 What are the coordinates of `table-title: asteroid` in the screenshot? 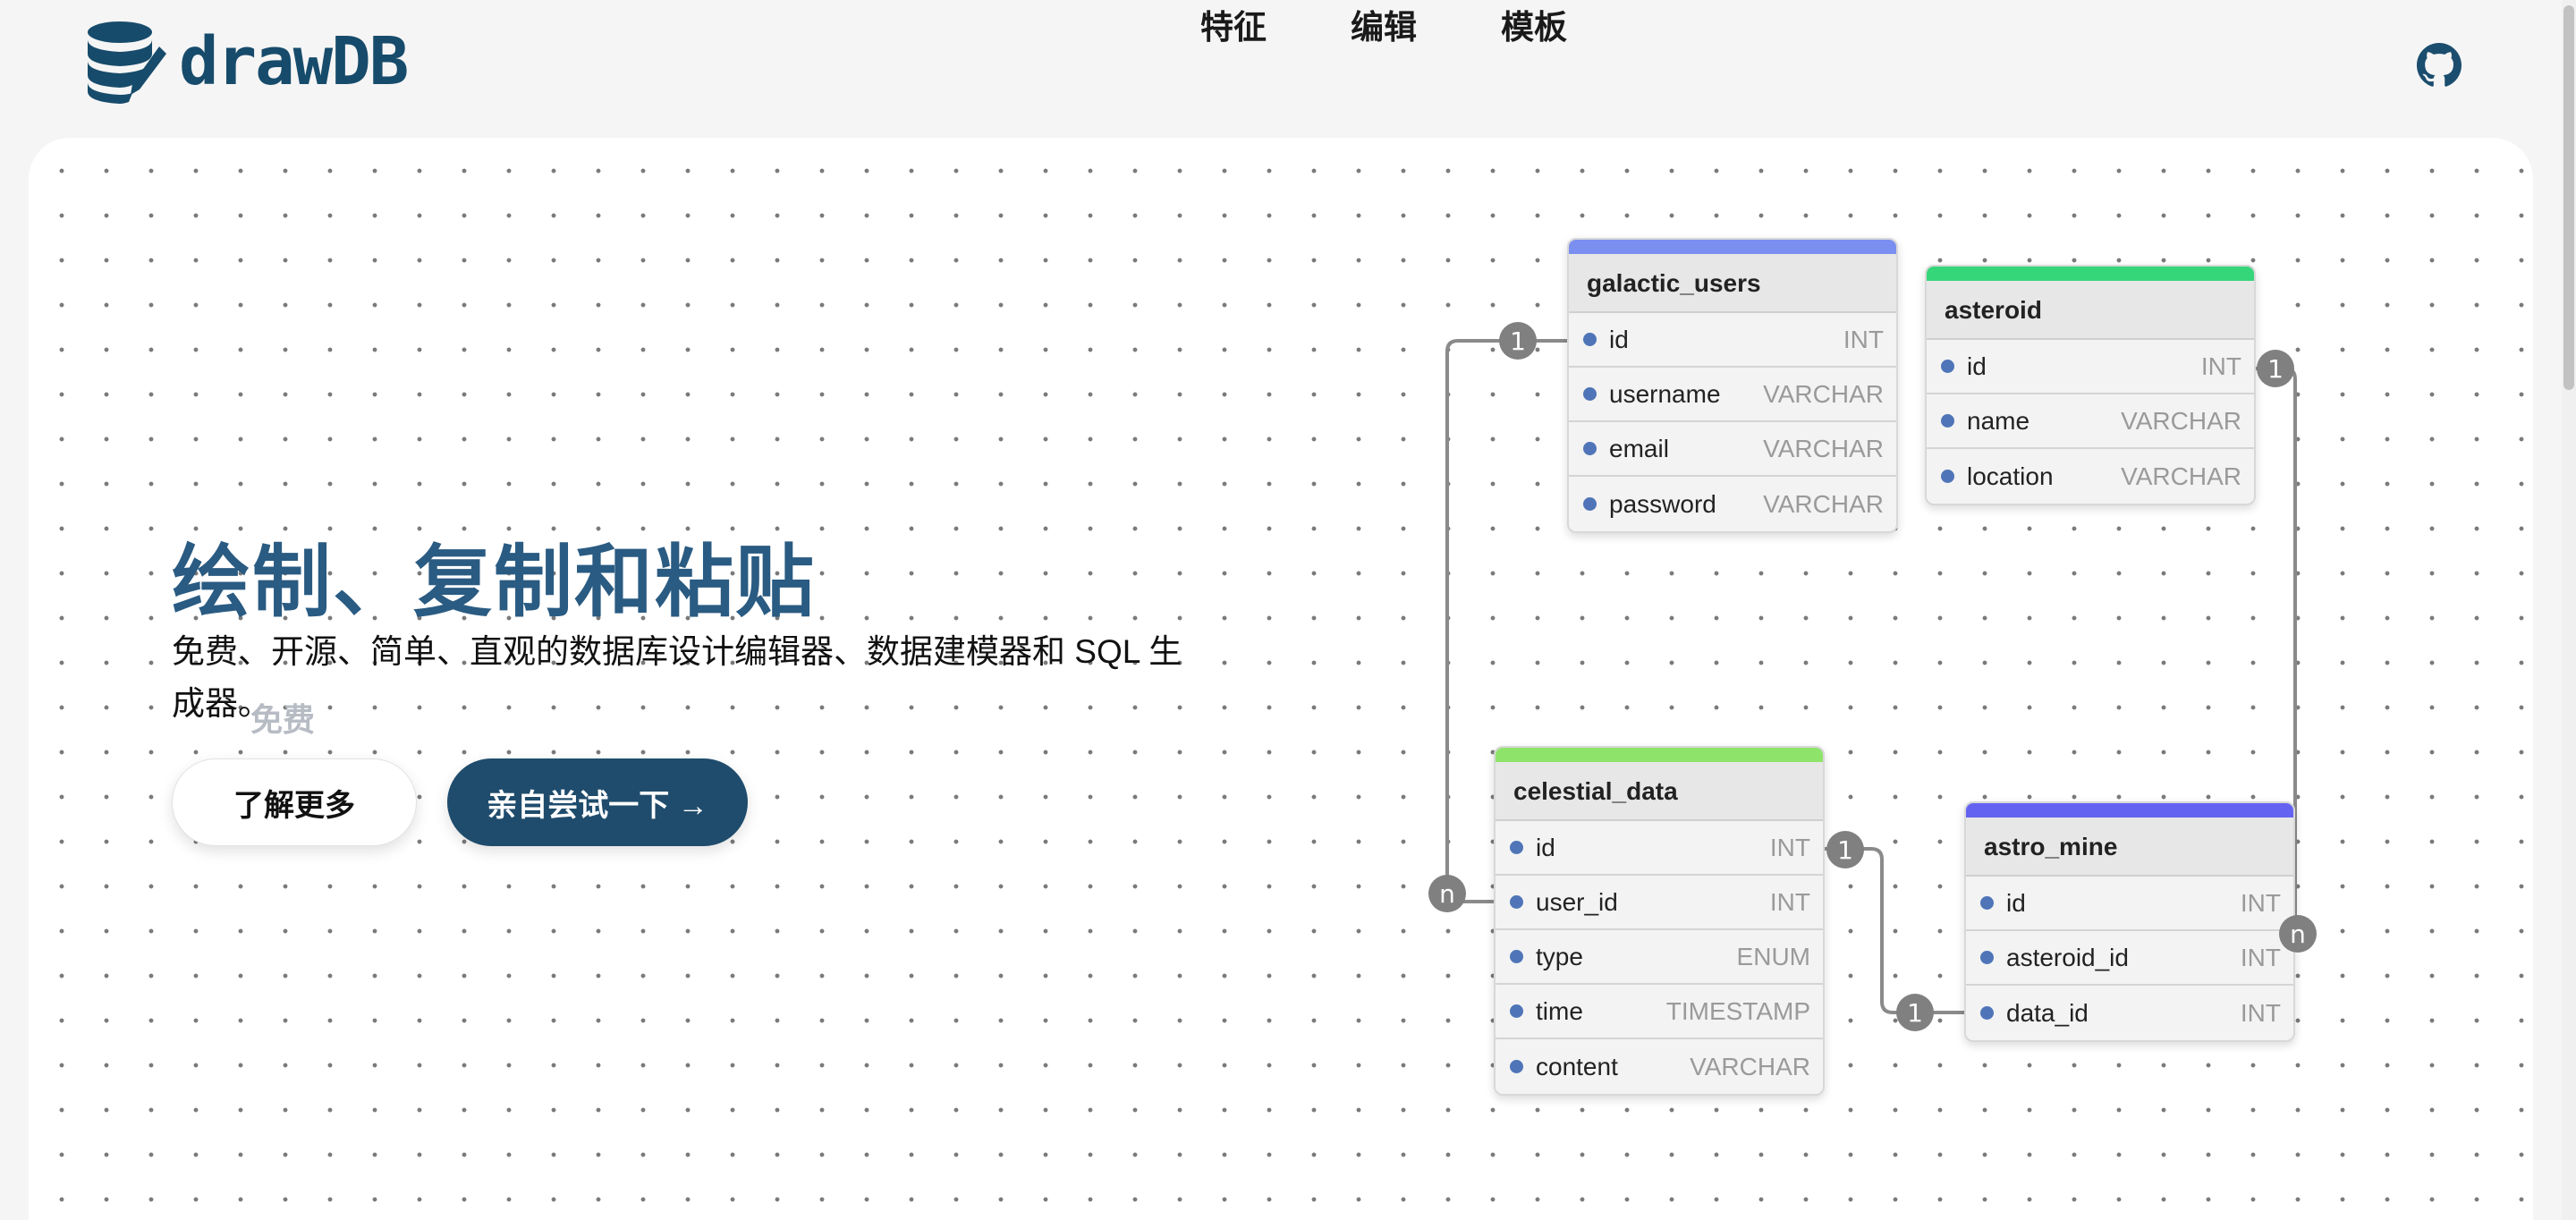 It's located at (2090, 310).